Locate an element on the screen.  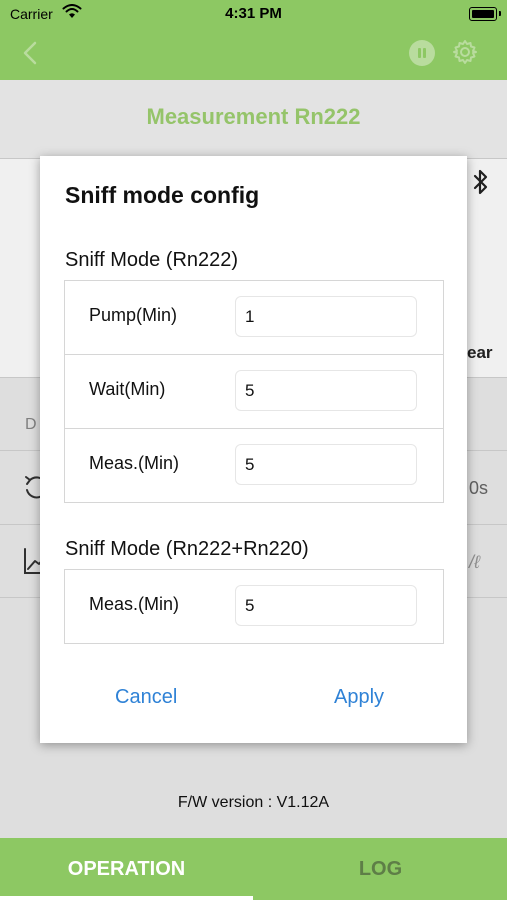
tab-bar: OPERATION LOG is located at coordinates (253, 869).